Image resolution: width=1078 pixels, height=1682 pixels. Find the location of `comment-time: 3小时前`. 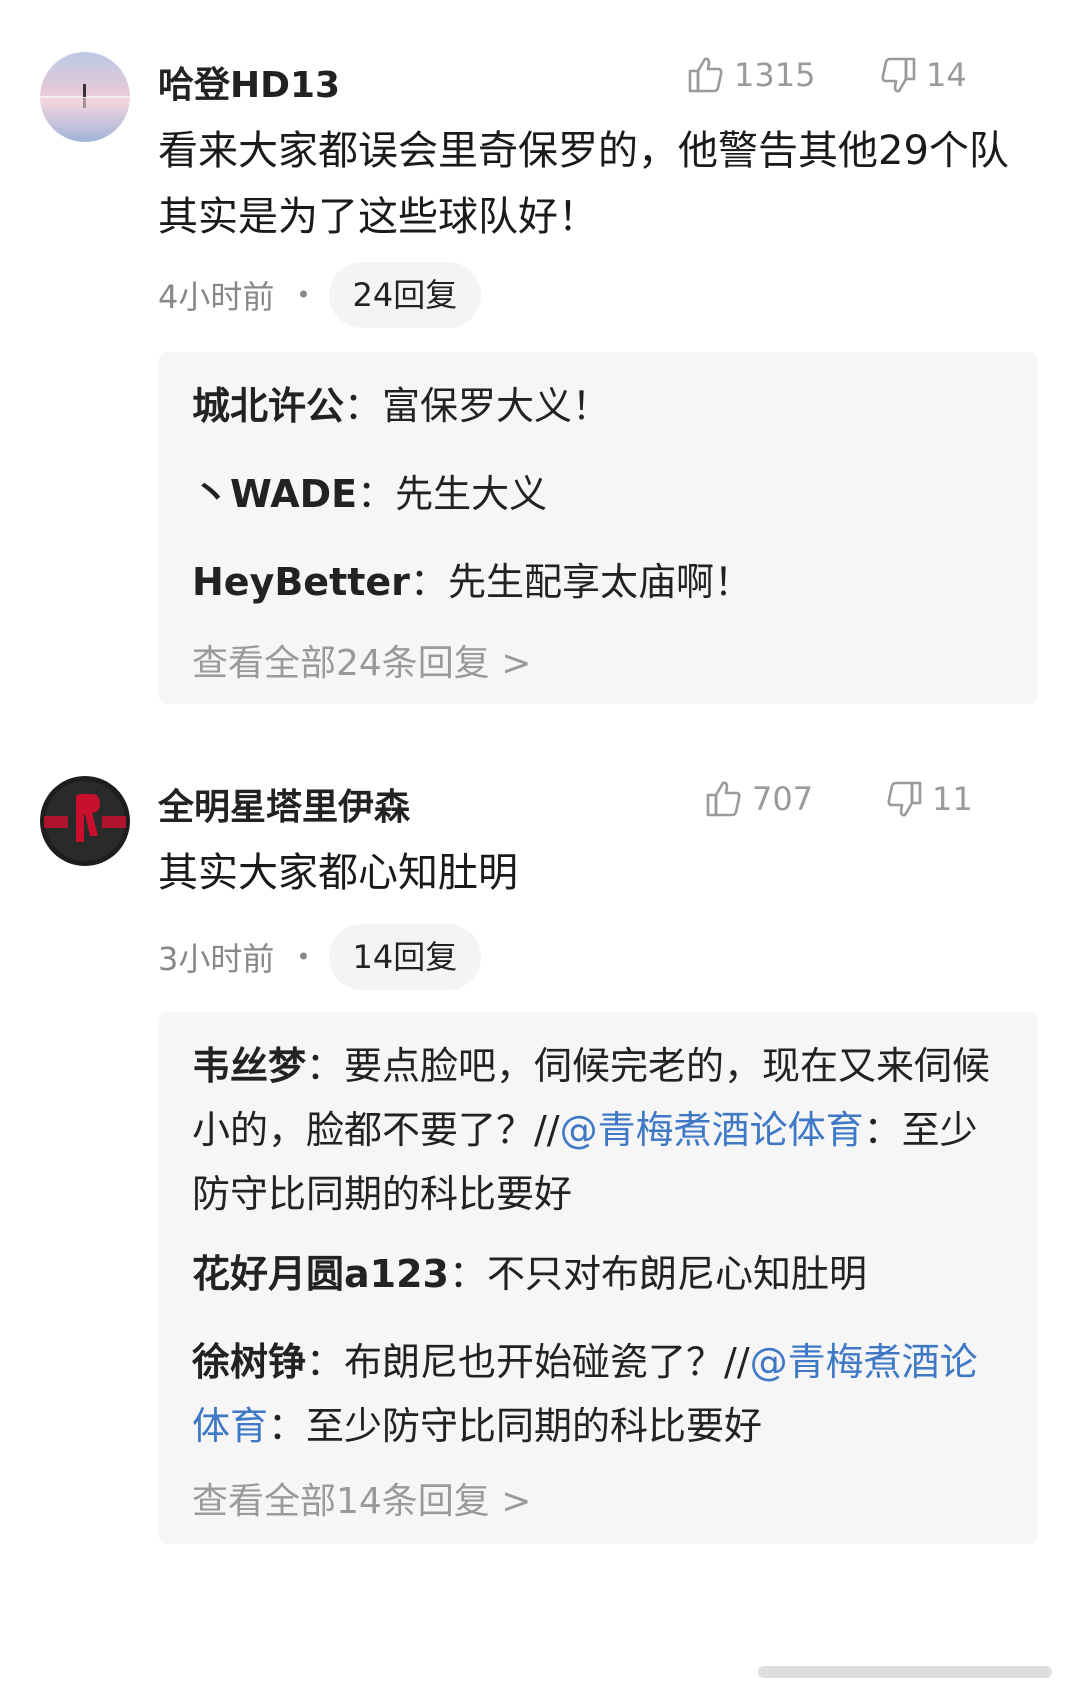

comment-time: 3小时前 is located at coordinates (216, 959).